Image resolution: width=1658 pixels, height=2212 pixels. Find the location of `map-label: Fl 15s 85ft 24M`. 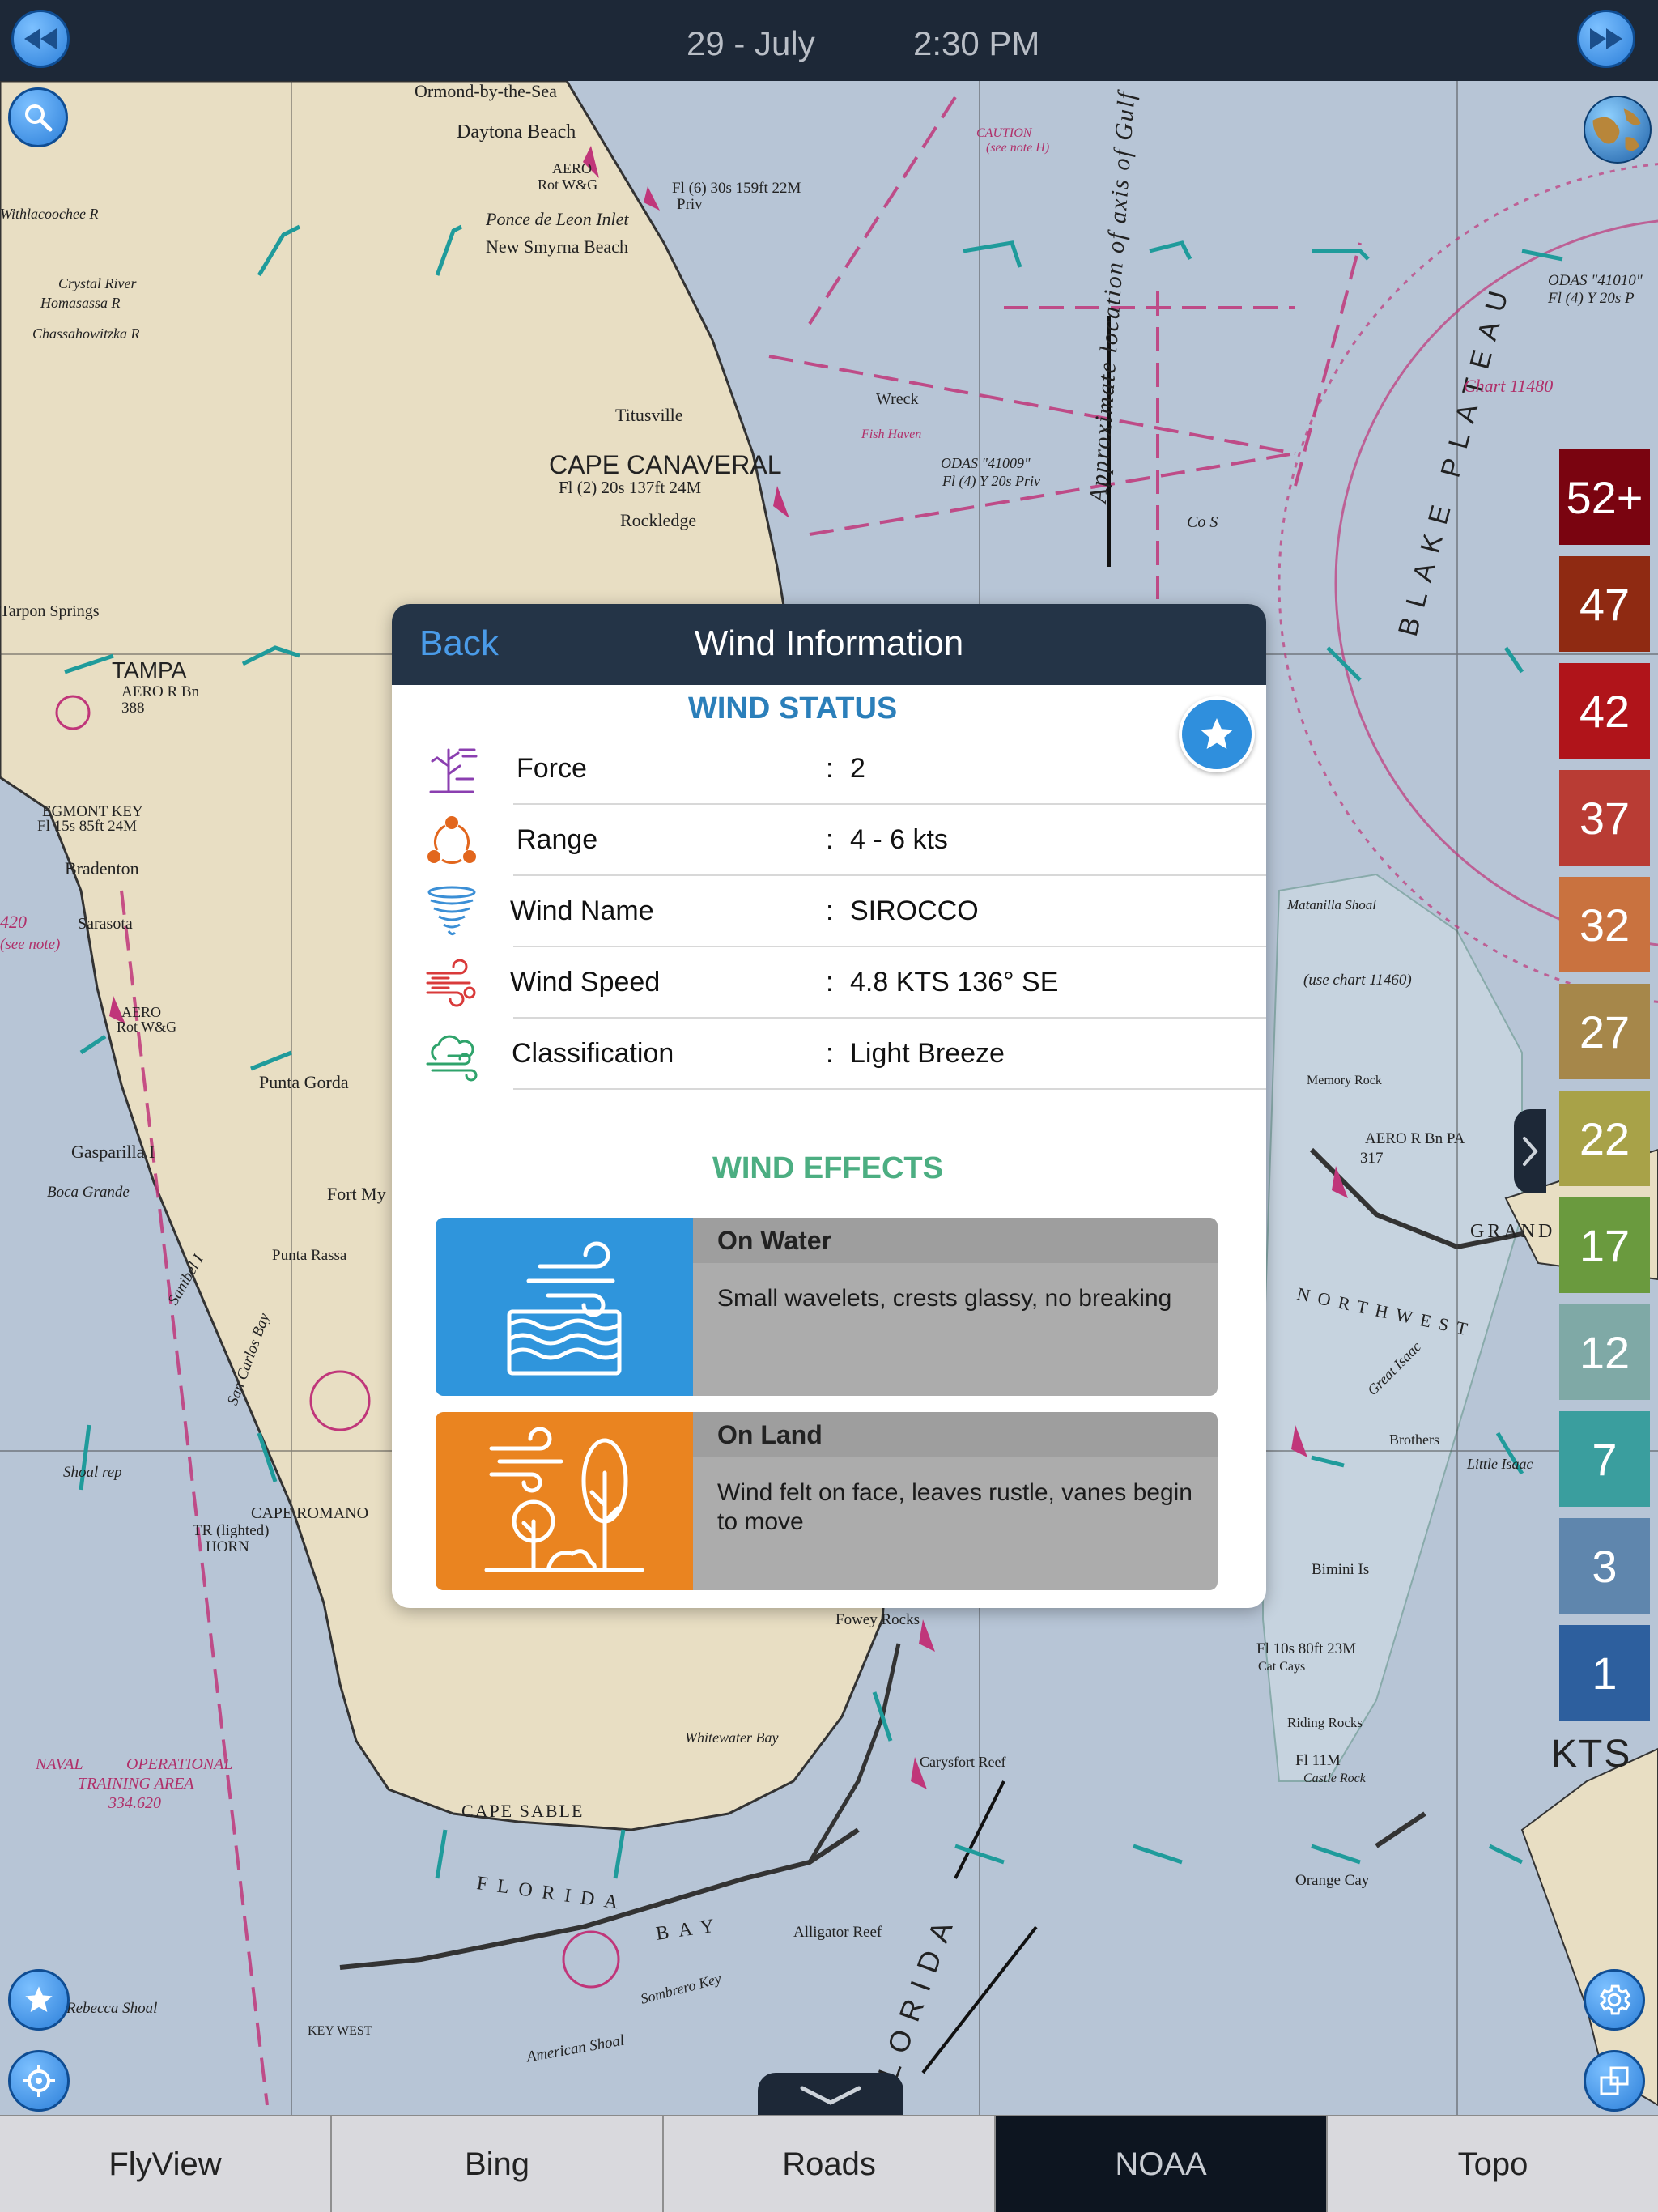

map-label: Fl 15s 85ft 24M is located at coordinates (87, 827).